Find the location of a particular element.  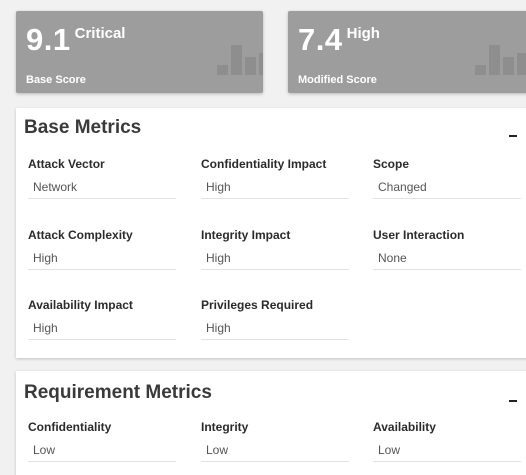

metric-availability-requirement: Availability Low is located at coordinates (447, 440).